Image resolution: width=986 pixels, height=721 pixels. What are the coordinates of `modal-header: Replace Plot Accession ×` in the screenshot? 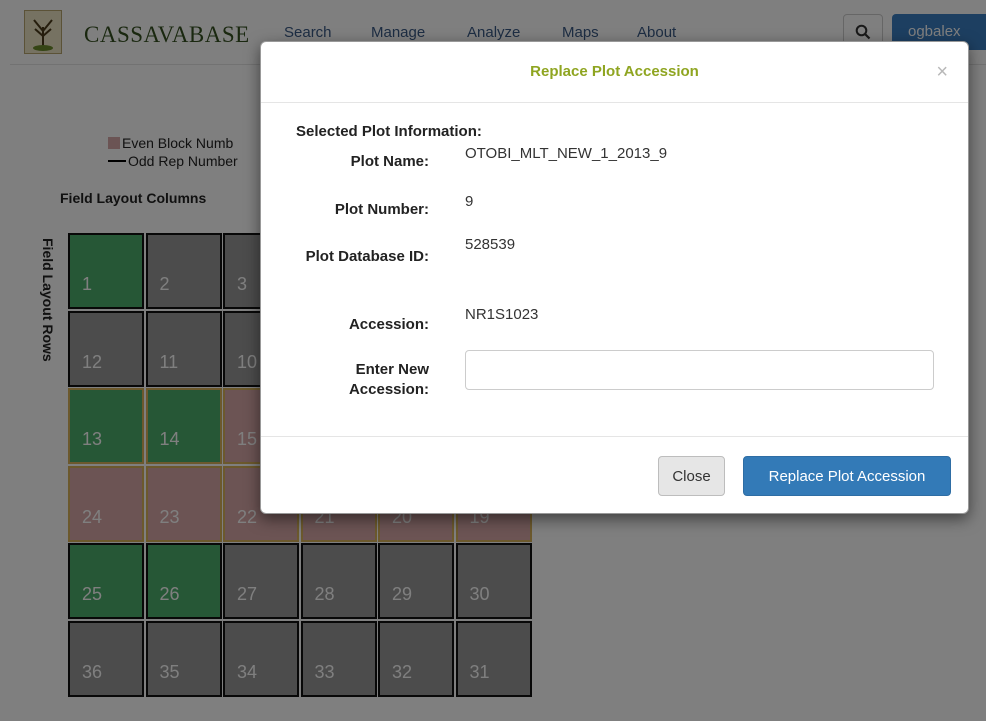 It's located at (614, 72).